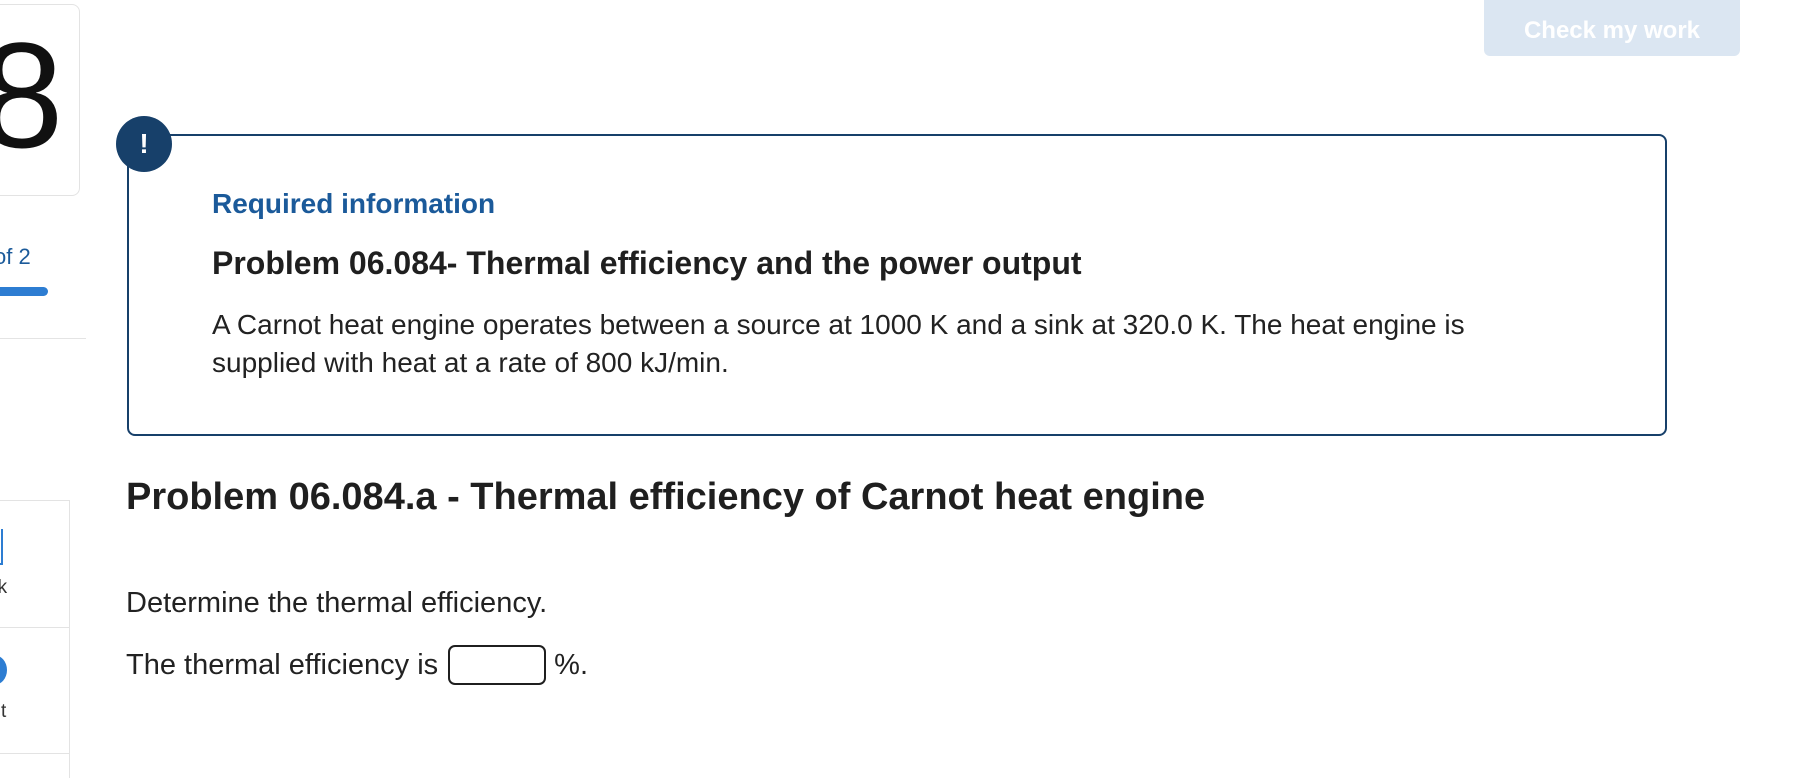 This screenshot has height=778, width=1804. I want to click on answer-line: The thermal efficiency is %., so click(357, 665).